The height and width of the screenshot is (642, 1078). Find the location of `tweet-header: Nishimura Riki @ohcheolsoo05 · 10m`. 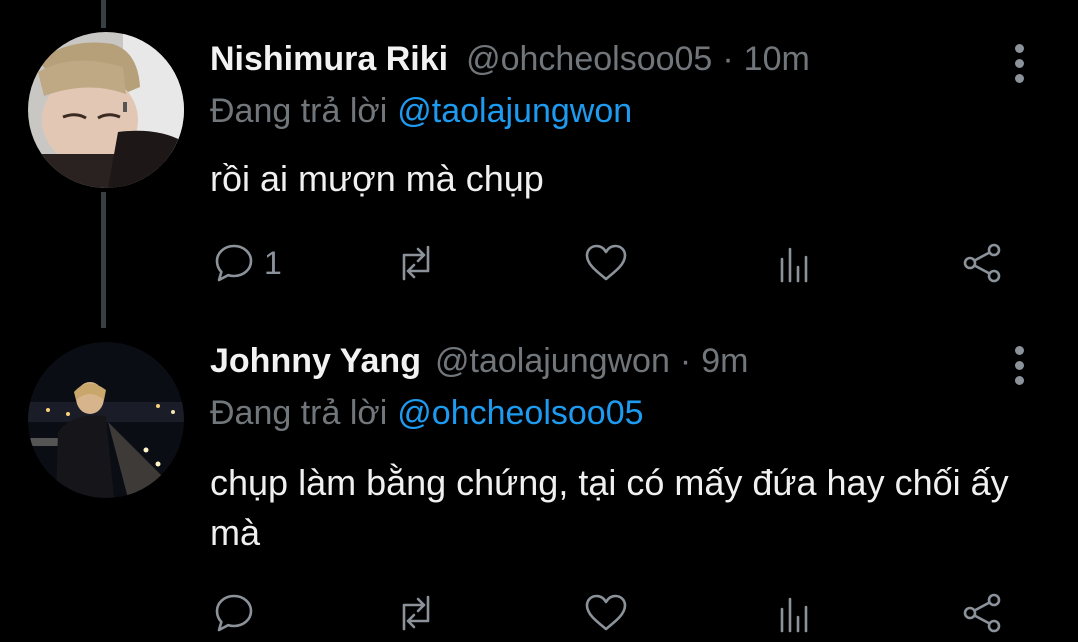

tweet-header: Nishimura Riki @ohcheolsoo05 · 10m is located at coordinates (604, 59).